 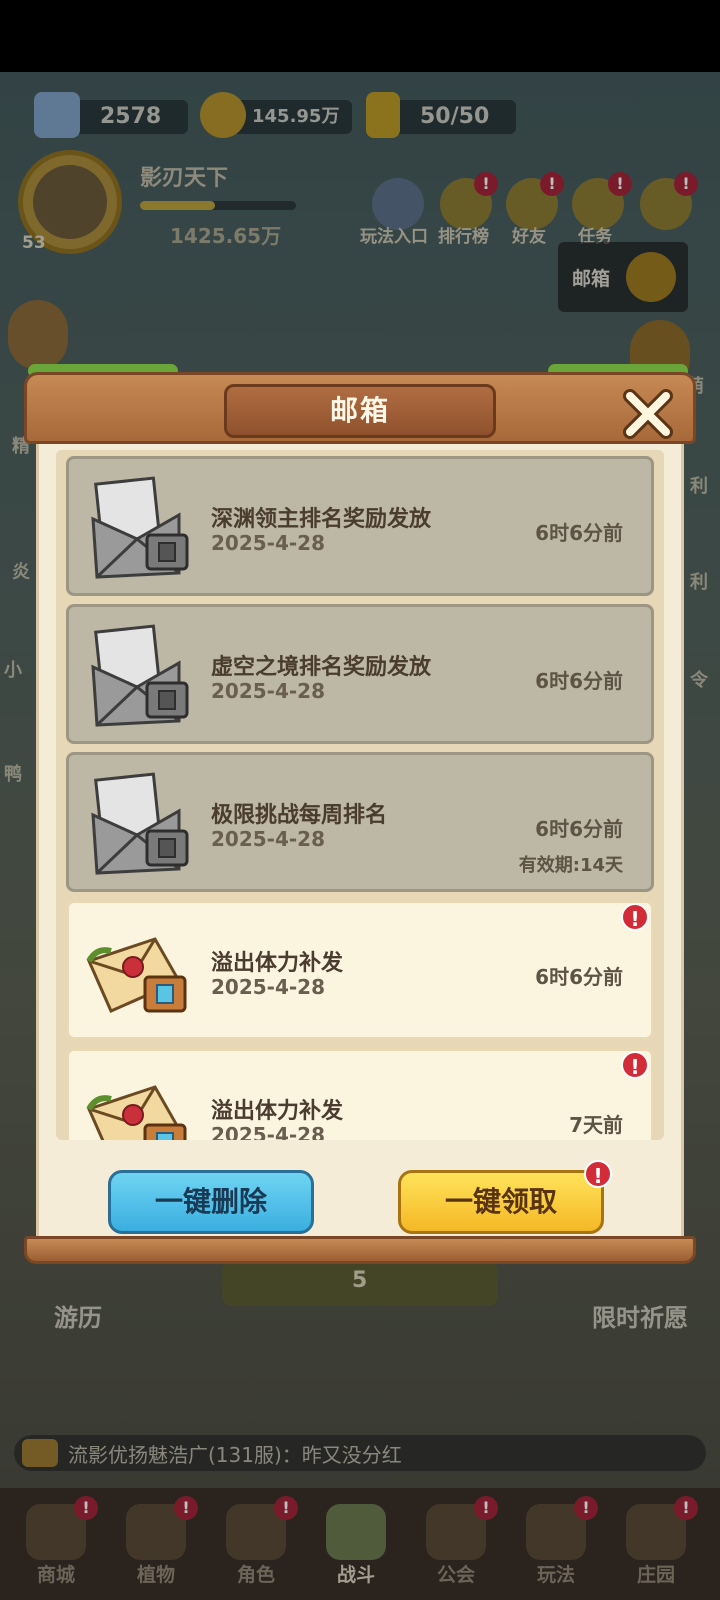 What do you see at coordinates (360, 36) in the screenshot?
I see `status-bar` at bounding box center [360, 36].